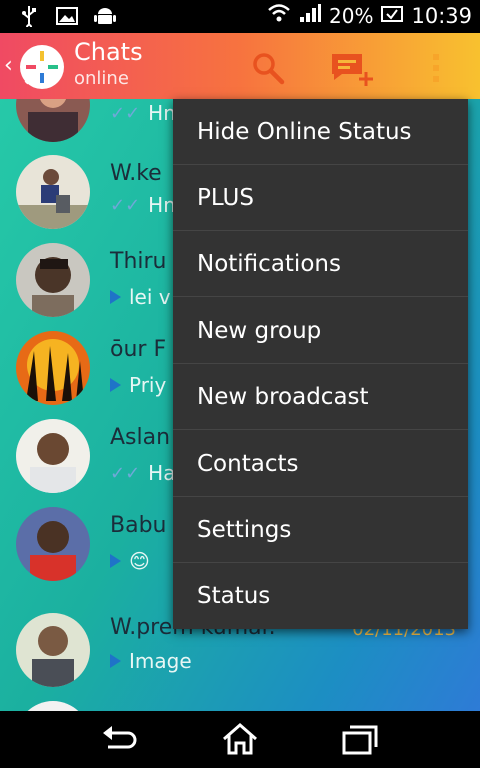  Describe the element at coordinates (320, 132) in the screenshot. I see `menu-item-hide-online-status: Hide Online Status` at that location.